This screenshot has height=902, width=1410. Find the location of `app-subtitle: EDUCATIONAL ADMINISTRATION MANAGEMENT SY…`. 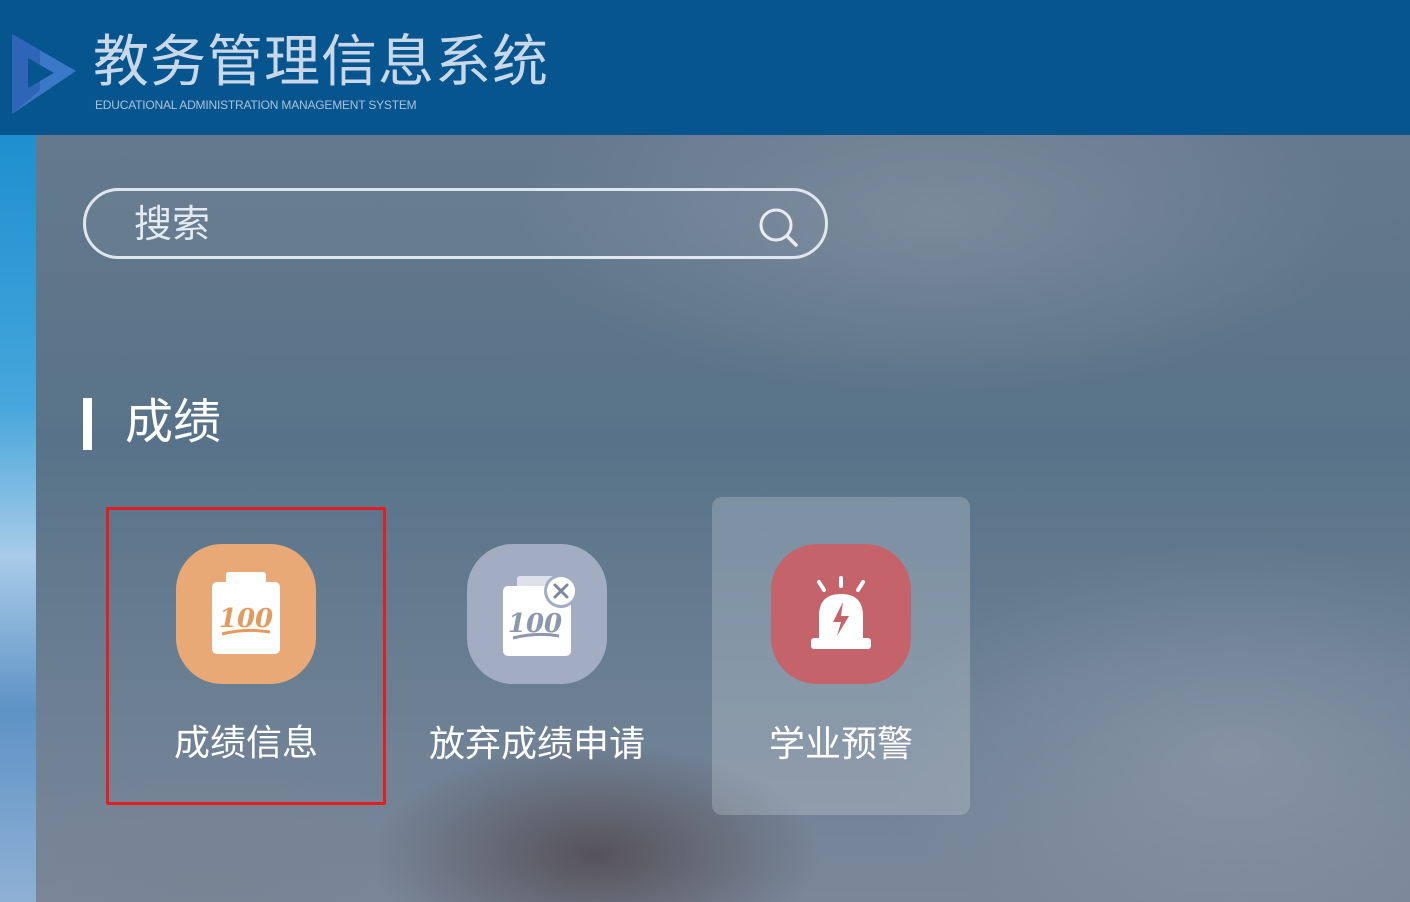

app-subtitle: EDUCATIONAL ADMINISTRATION MANAGEMENT SY… is located at coordinates (256, 105).